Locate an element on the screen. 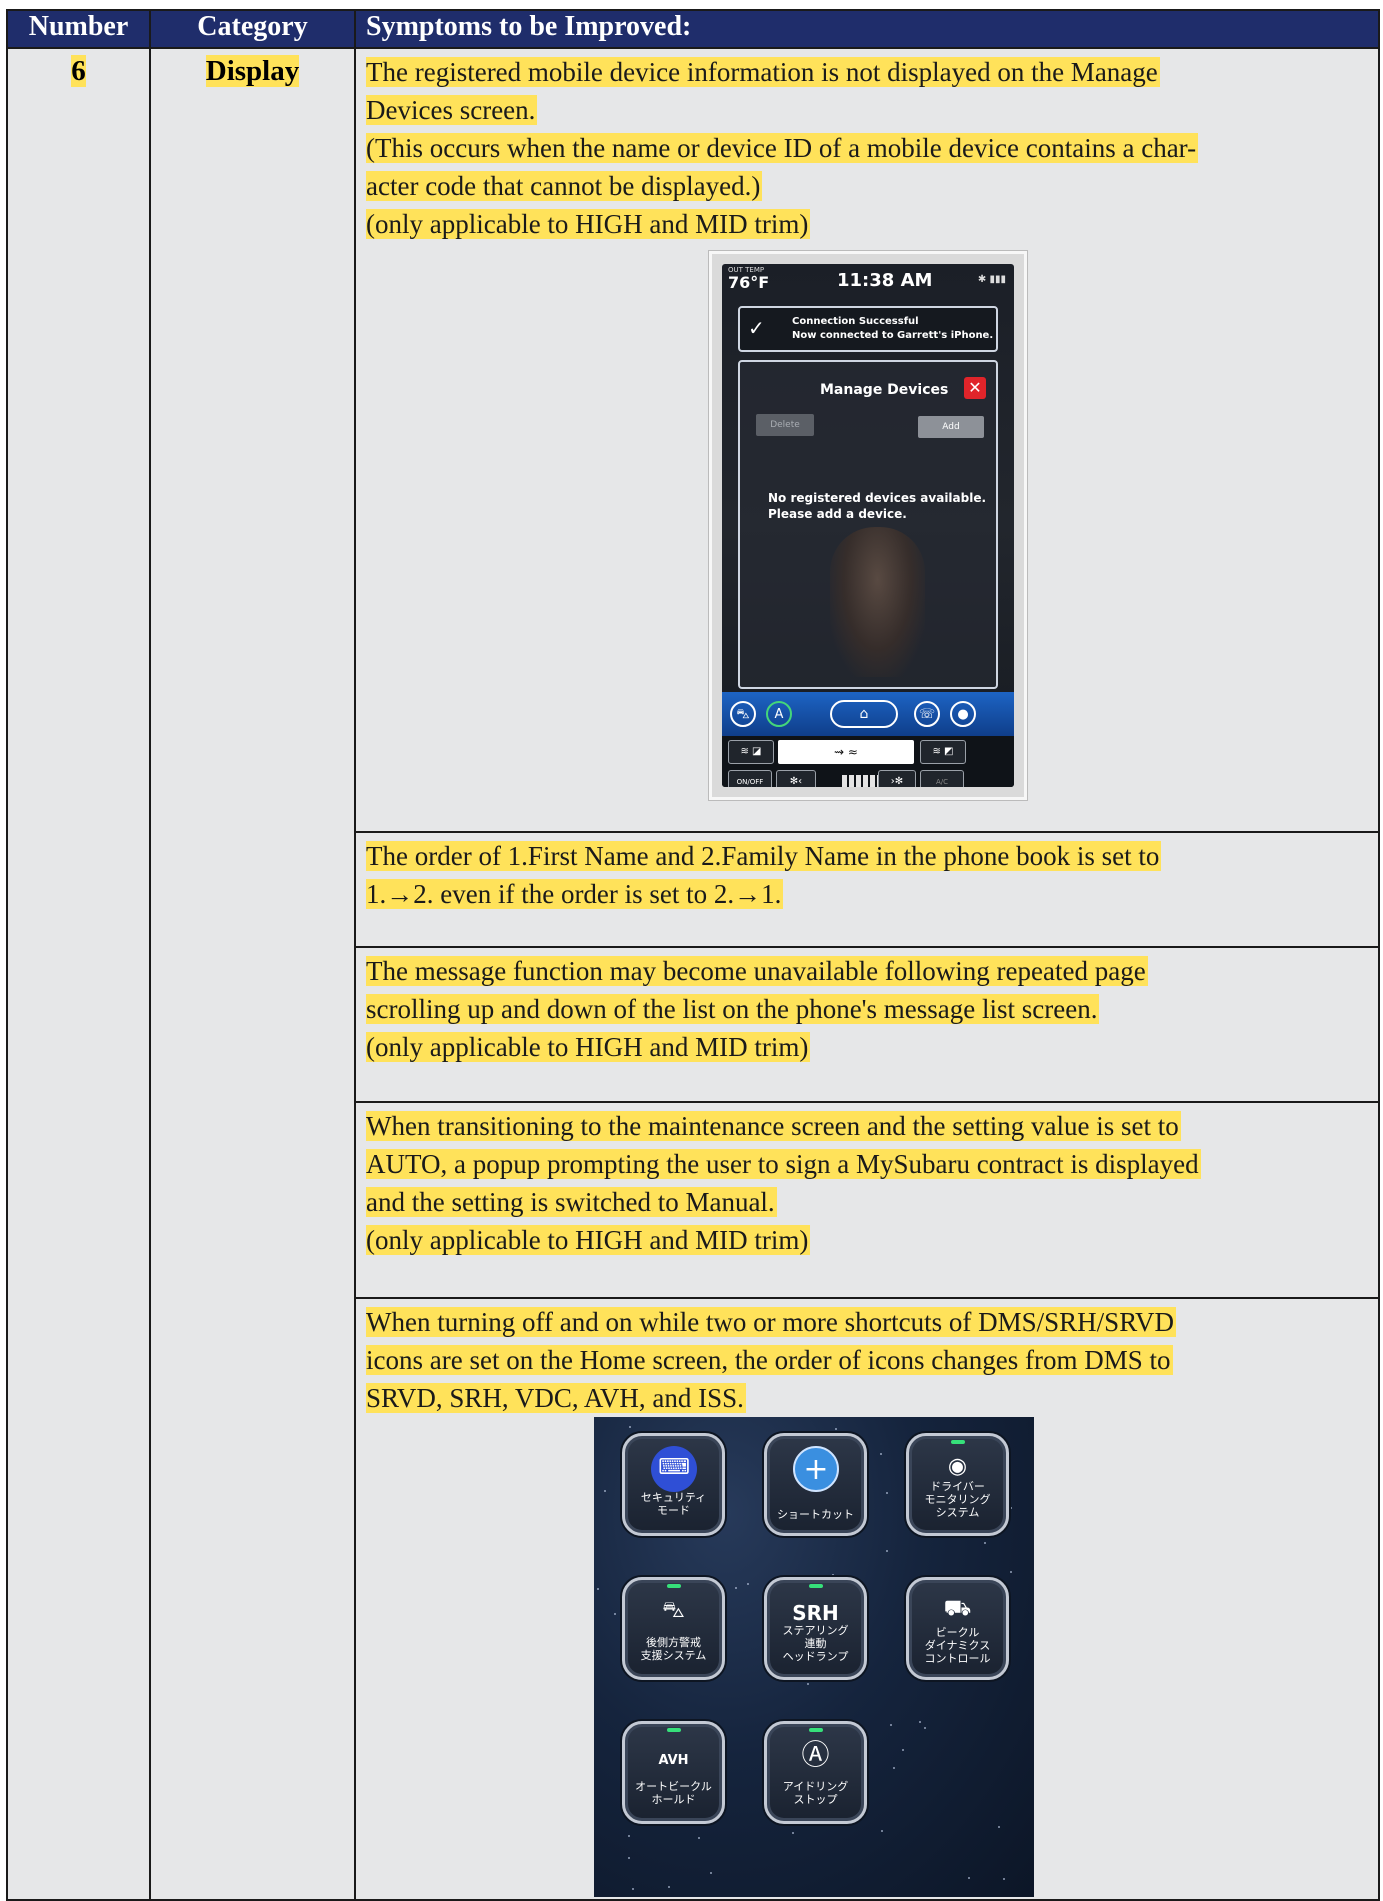  climate-bar: ≋ ◪ ⇝ ≈ ≋ ◩ ON/OFF ✻‹ ›✻ A/C is located at coordinates (868, 761).